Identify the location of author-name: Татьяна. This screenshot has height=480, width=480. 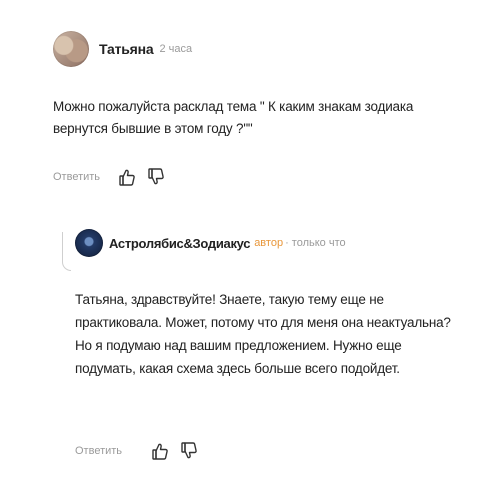
(126, 49).